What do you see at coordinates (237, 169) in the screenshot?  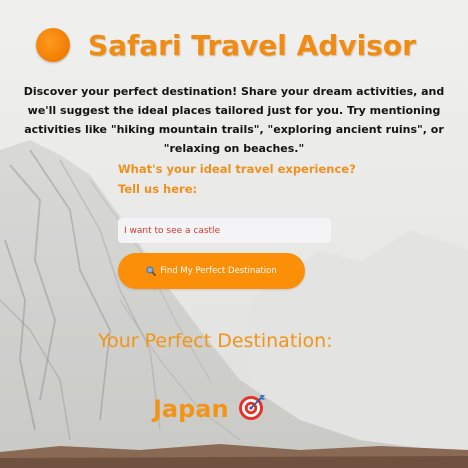 I see `prompt-label-line-1: What's your ideal travel experience?` at bounding box center [237, 169].